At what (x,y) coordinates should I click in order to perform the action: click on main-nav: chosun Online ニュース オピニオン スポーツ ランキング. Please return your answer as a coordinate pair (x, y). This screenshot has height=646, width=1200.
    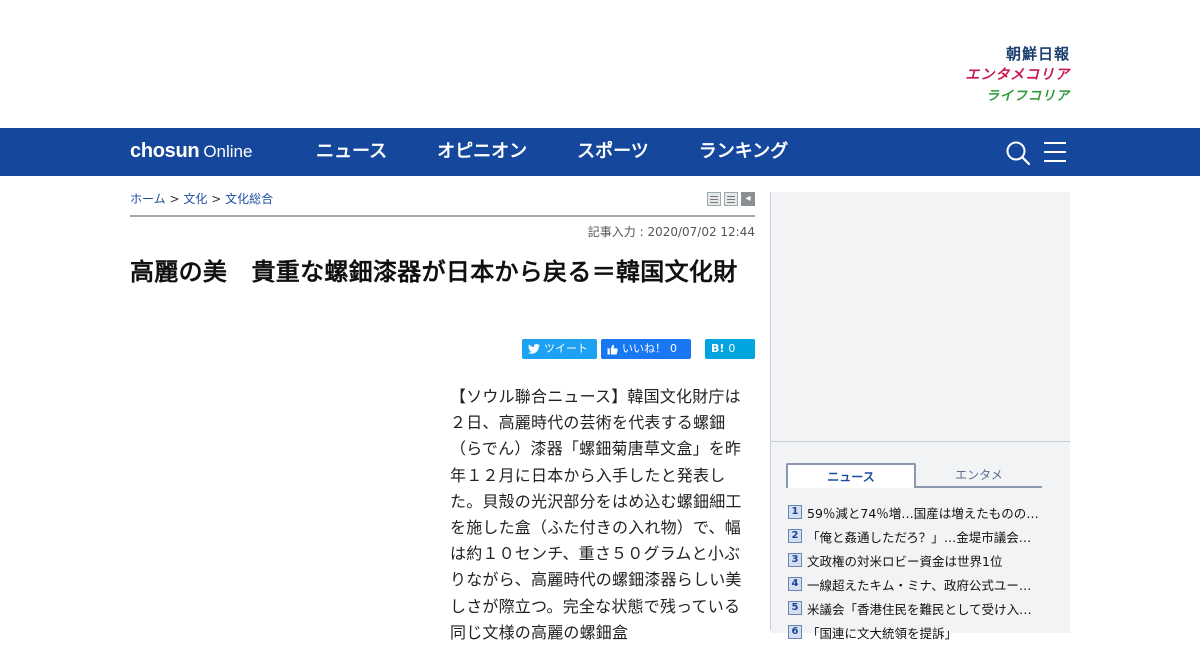
    Looking at the image, I should click on (600, 152).